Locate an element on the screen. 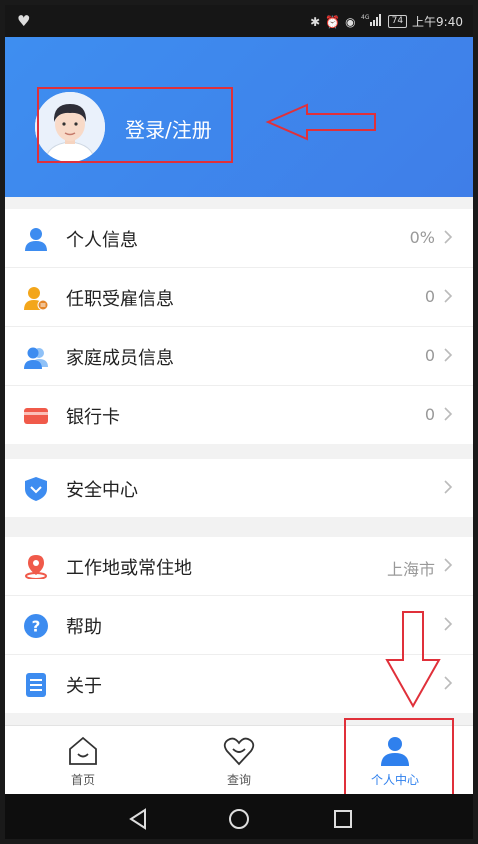 The height and width of the screenshot is (844, 478). battery-icon: 74 is located at coordinates (397, 21).